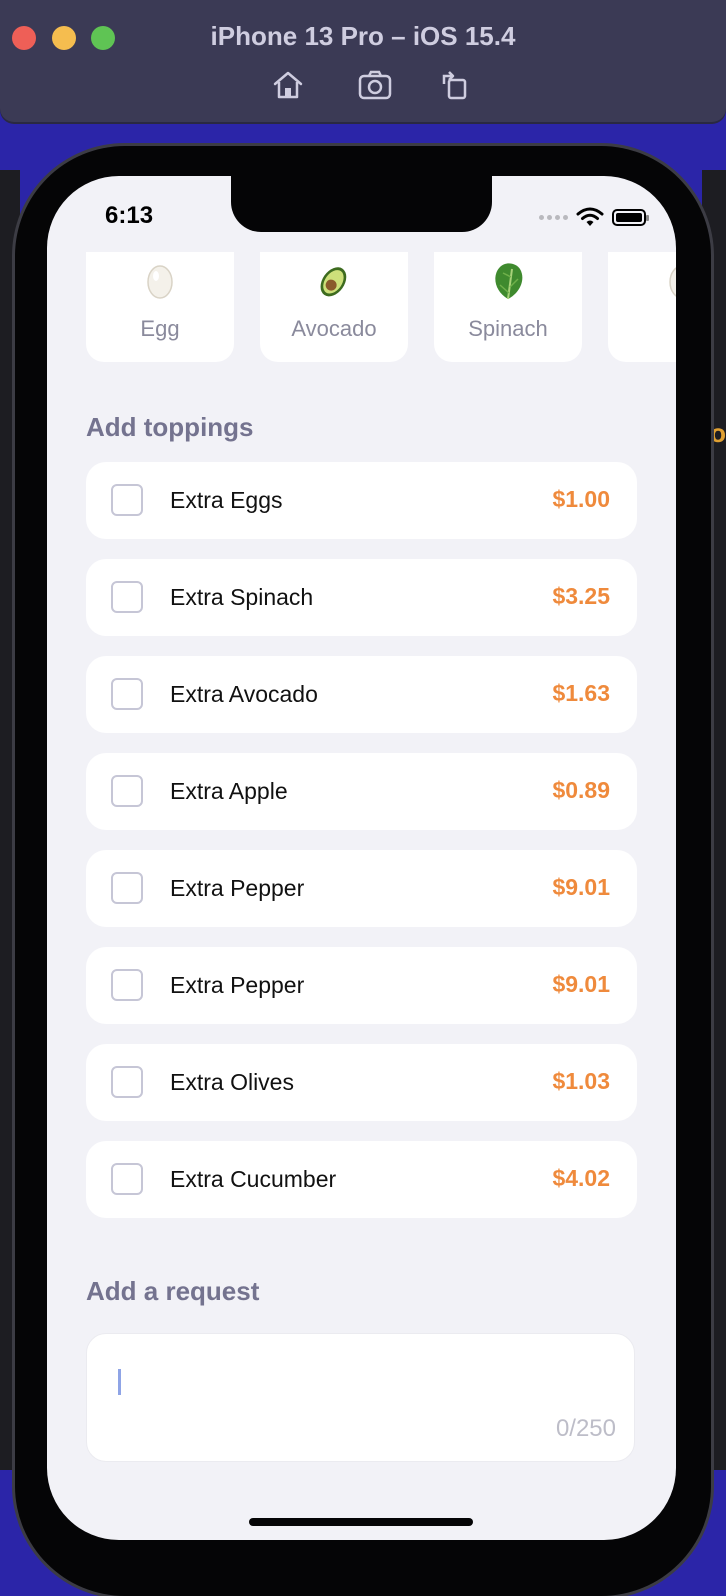 Image resolution: width=726 pixels, height=1596 pixels. Describe the element at coordinates (642, 329) in the screenshot. I see `ingredient-label: E` at that location.